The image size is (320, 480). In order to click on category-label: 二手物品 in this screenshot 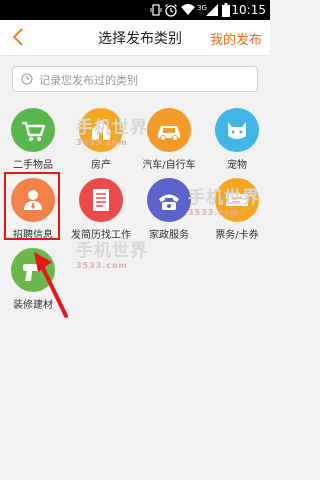, I will do `click(33, 165)`.